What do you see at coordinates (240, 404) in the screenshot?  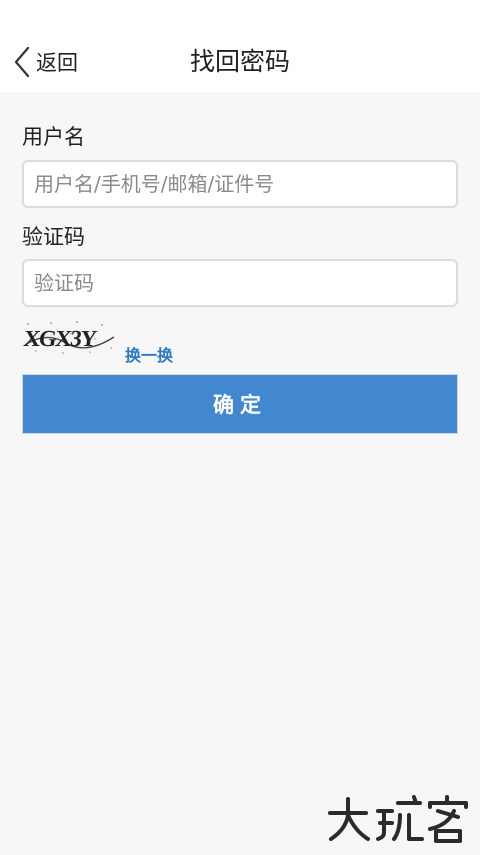 I see `confirm-button: 确定` at bounding box center [240, 404].